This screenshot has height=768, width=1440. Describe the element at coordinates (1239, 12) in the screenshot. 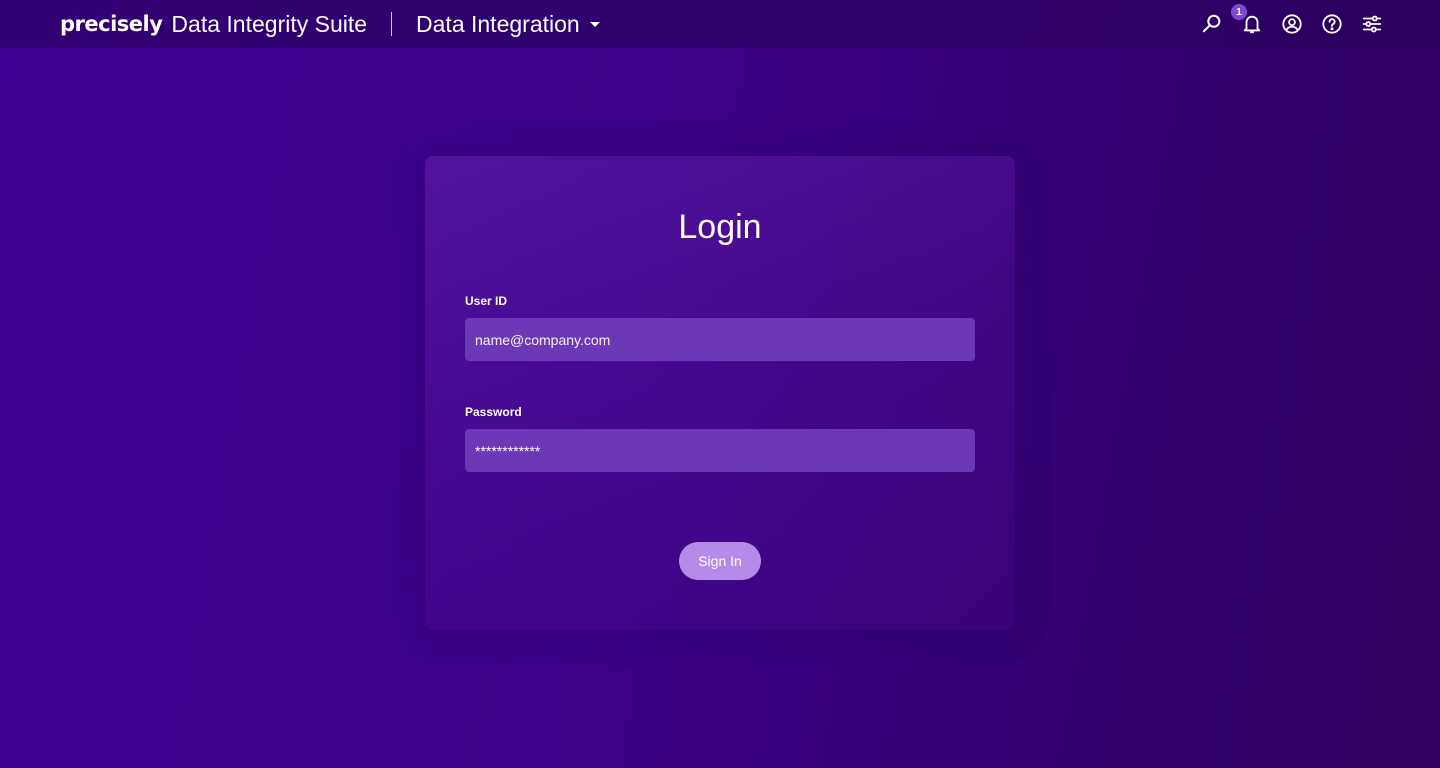

I see `notification-badge: 1` at that location.